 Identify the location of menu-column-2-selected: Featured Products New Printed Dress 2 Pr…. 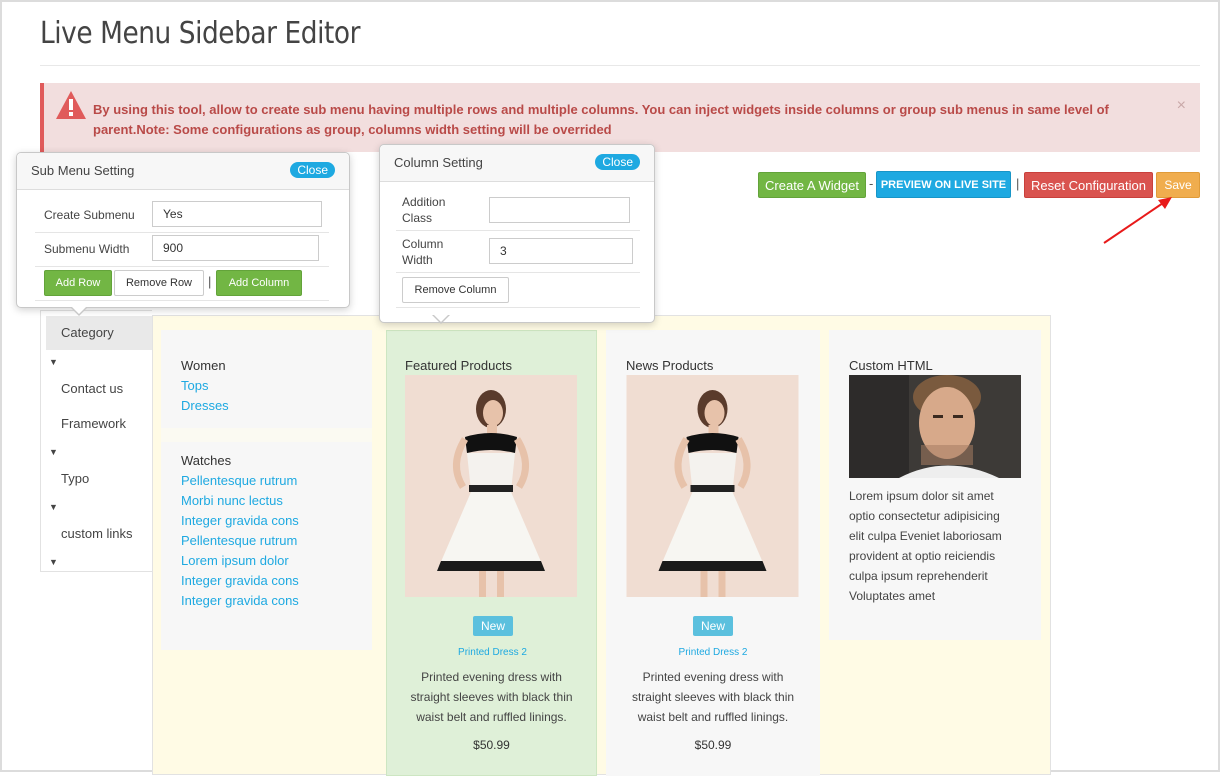
(491, 553).